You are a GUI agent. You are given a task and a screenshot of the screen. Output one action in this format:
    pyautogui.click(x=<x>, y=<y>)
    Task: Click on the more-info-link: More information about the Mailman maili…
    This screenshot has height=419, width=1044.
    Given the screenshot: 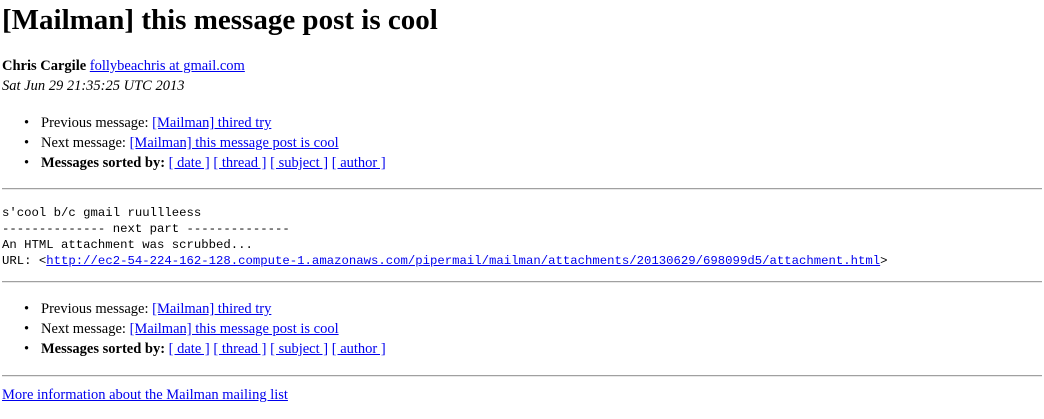 What is the action you would take?
    pyautogui.click(x=145, y=395)
    